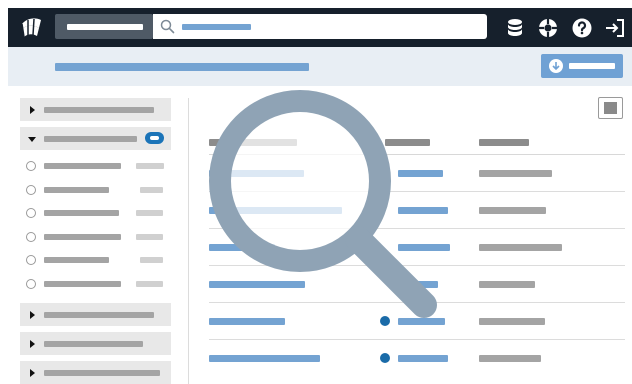  Describe the element at coordinates (188, 241) in the screenshot. I see `panel-divider` at that location.